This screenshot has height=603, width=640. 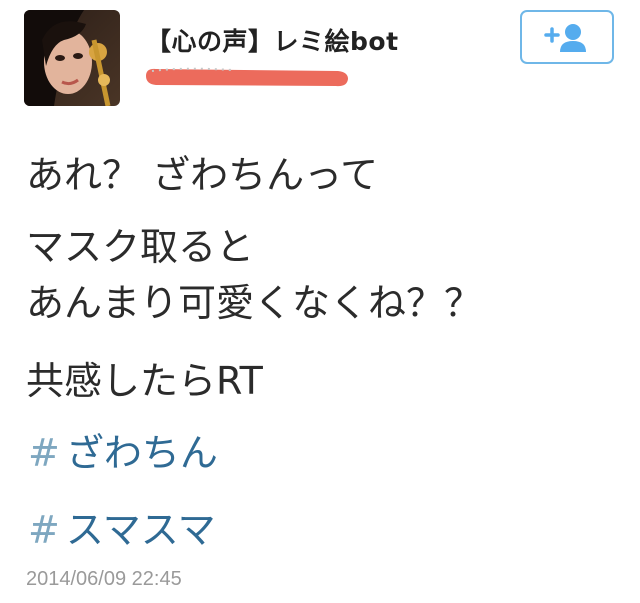 What do you see at coordinates (140, 530) in the screenshot?
I see `hashtag-text: スマスマ` at bounding box center [140, 530].